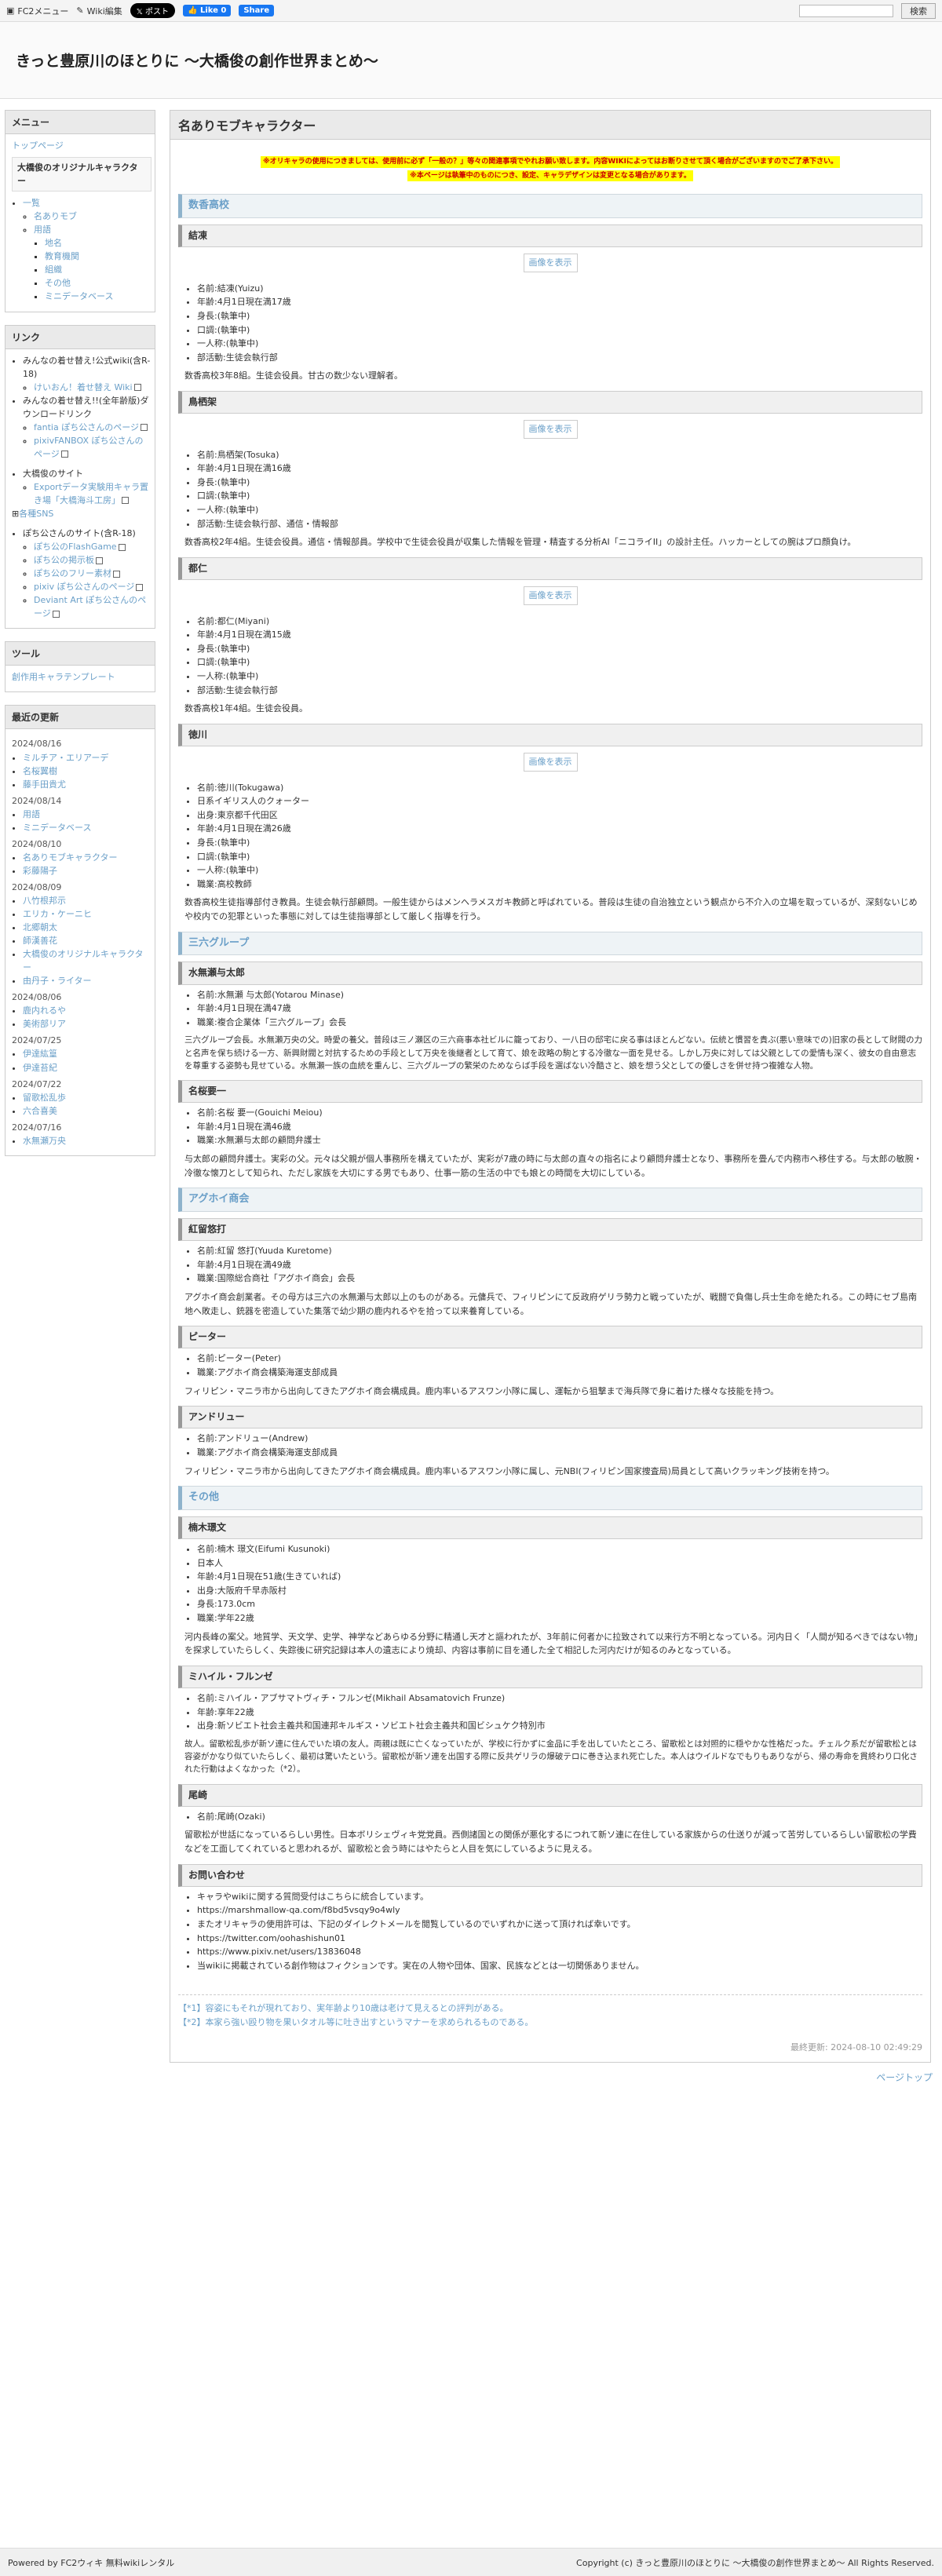 The image size is (942, 2576). Describe the element at coordinates (257, 10) in the screenshot. I see `fb-share-button: Share` at that location.